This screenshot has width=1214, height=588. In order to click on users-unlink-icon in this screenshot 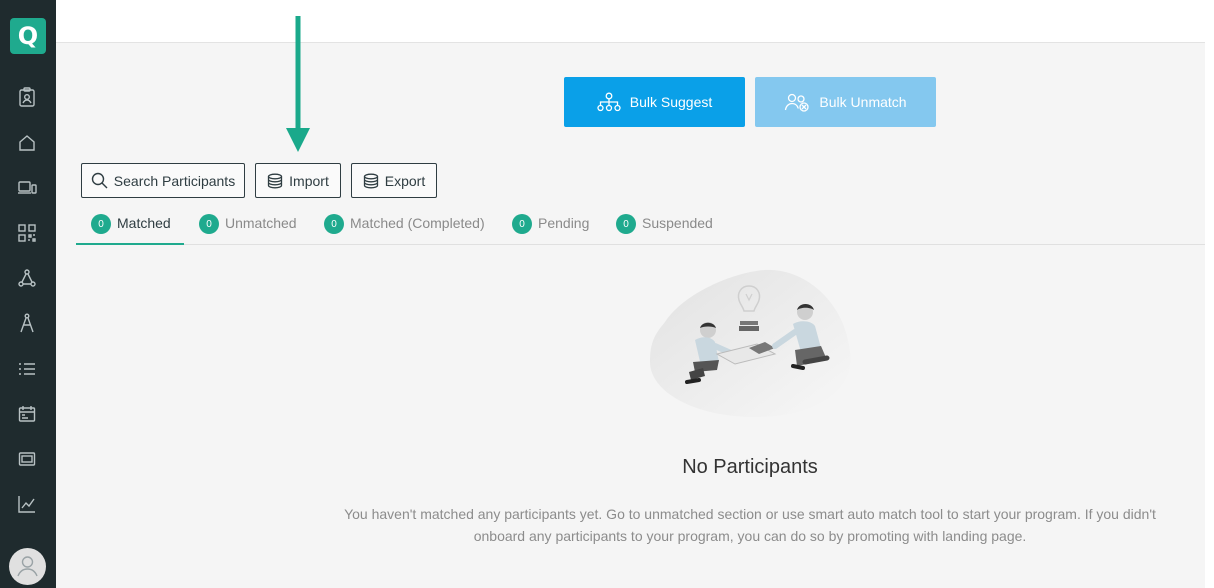, I will do `click(797, 102)`.